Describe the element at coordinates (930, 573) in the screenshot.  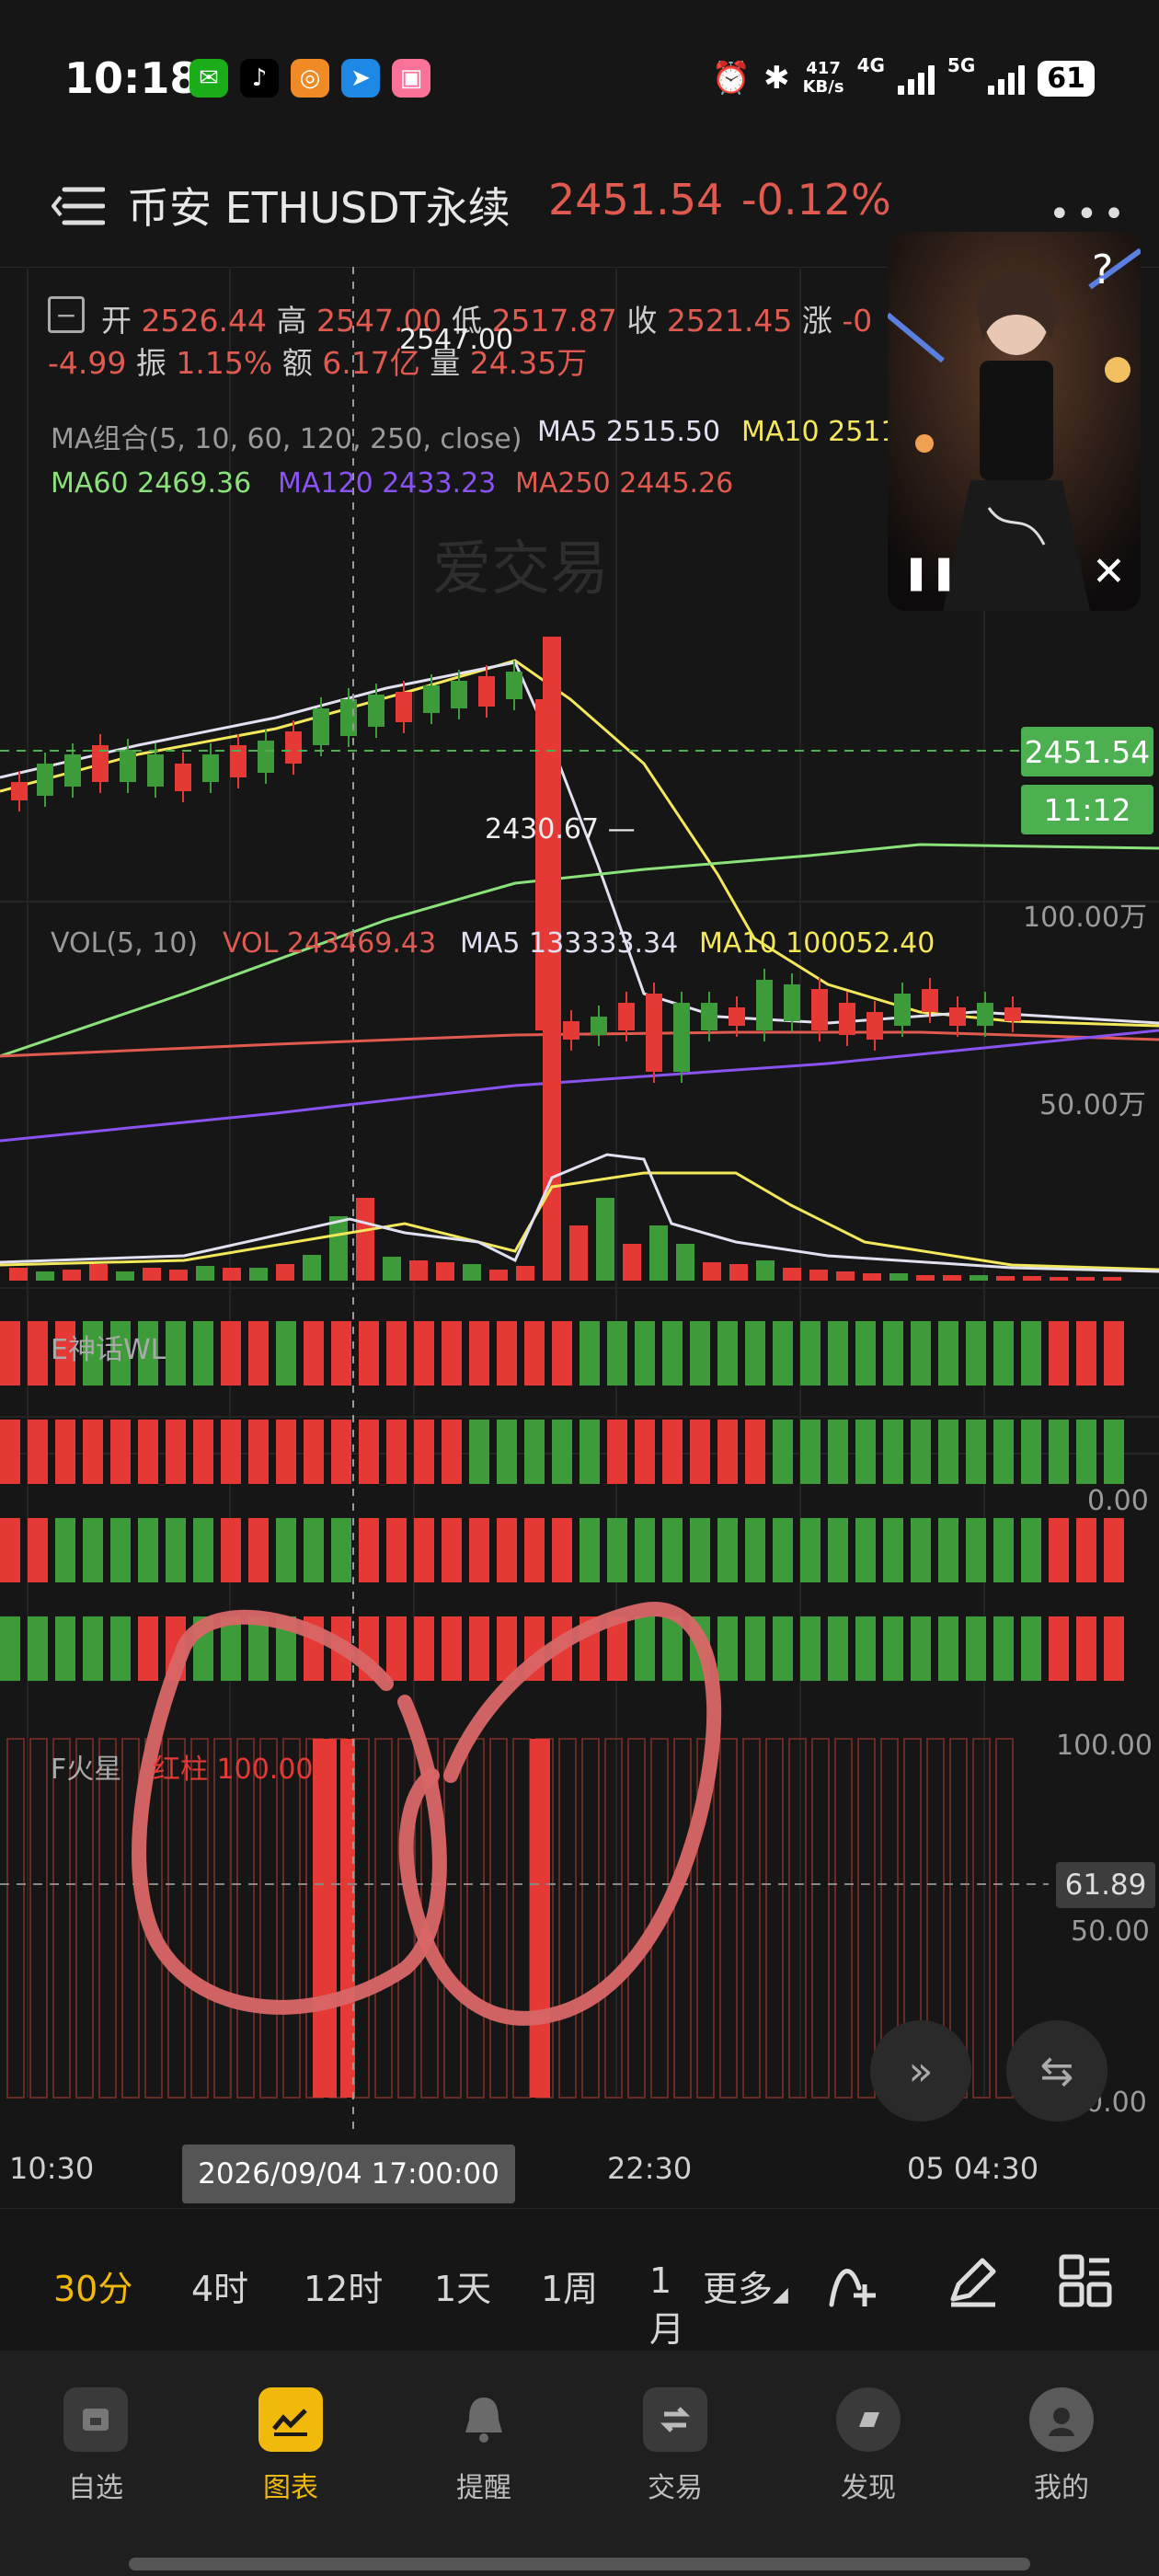
I see `pause-icon: ❚❚` at that location.